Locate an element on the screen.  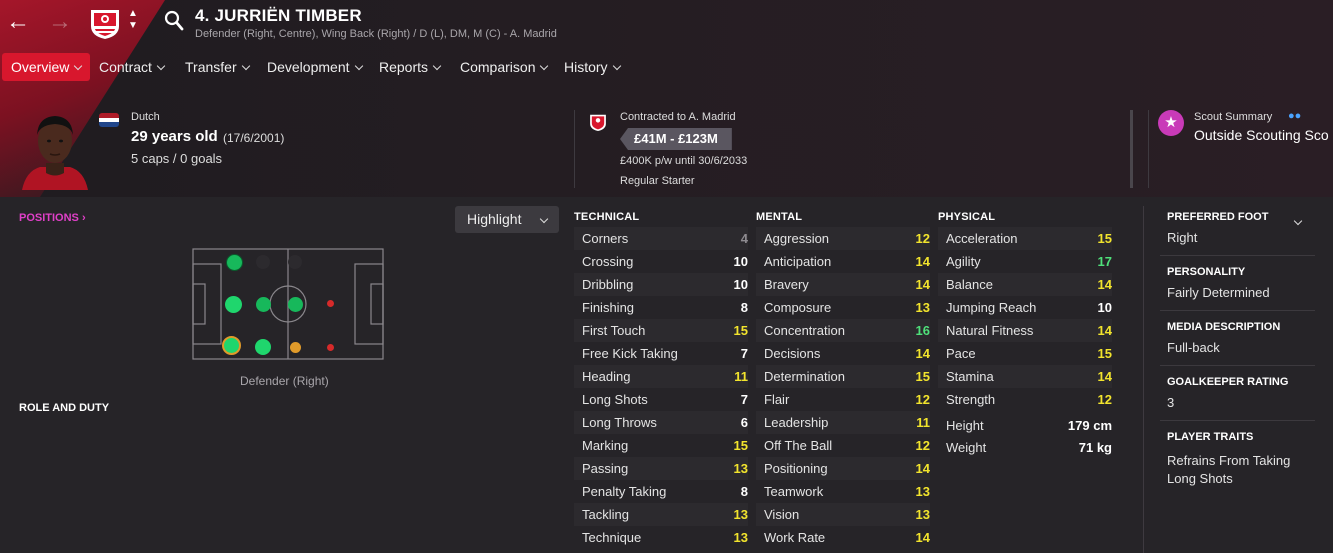
positions-header: POSITIONS › is located at coordinates (52, 218).